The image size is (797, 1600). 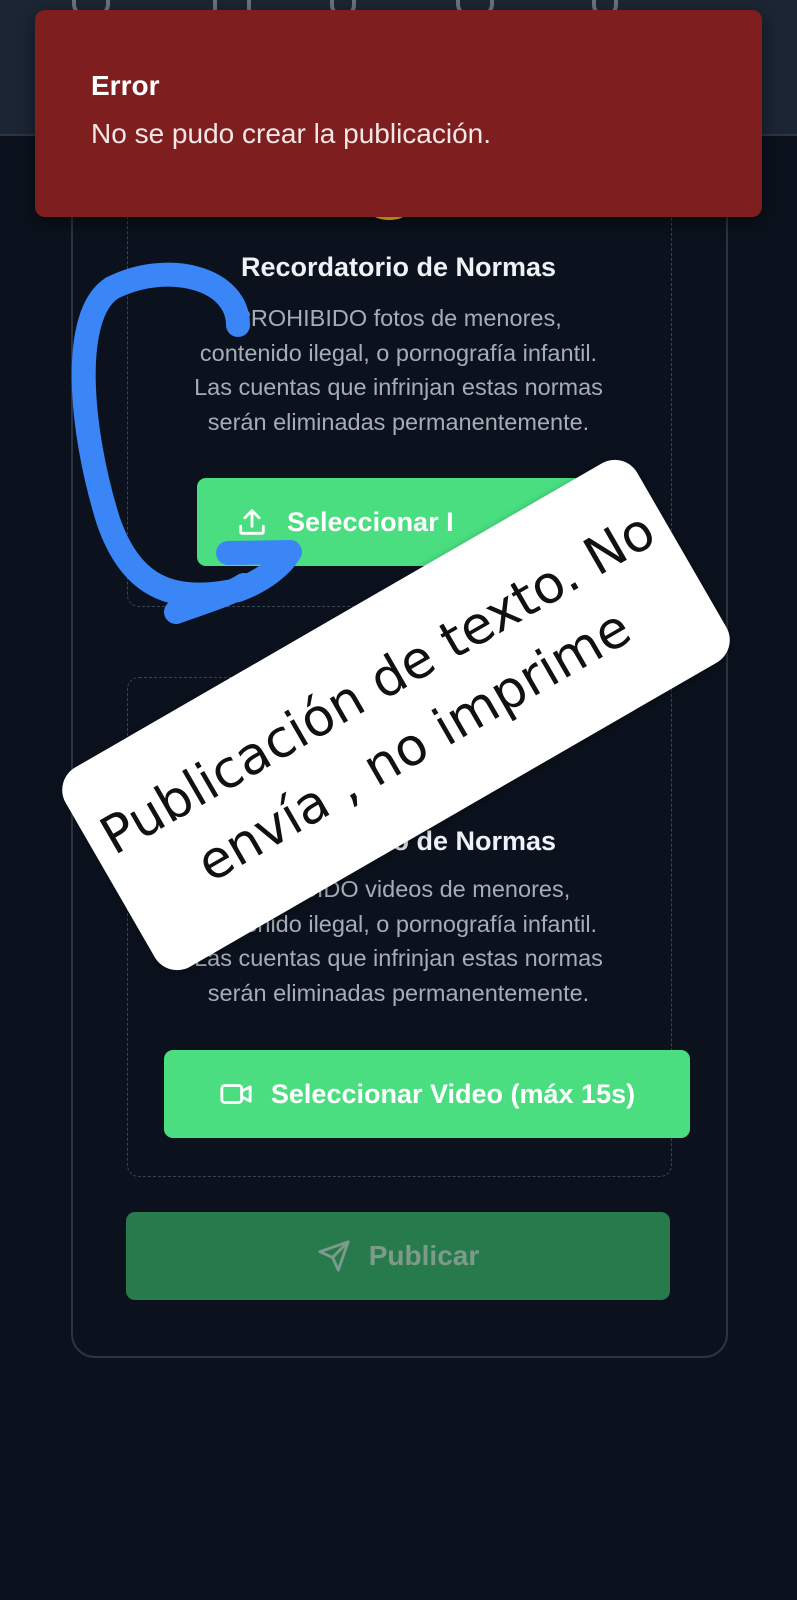 I want to click on select-video-button: Seleccionar Video (máx 15s), so click(x=427, y=1094).